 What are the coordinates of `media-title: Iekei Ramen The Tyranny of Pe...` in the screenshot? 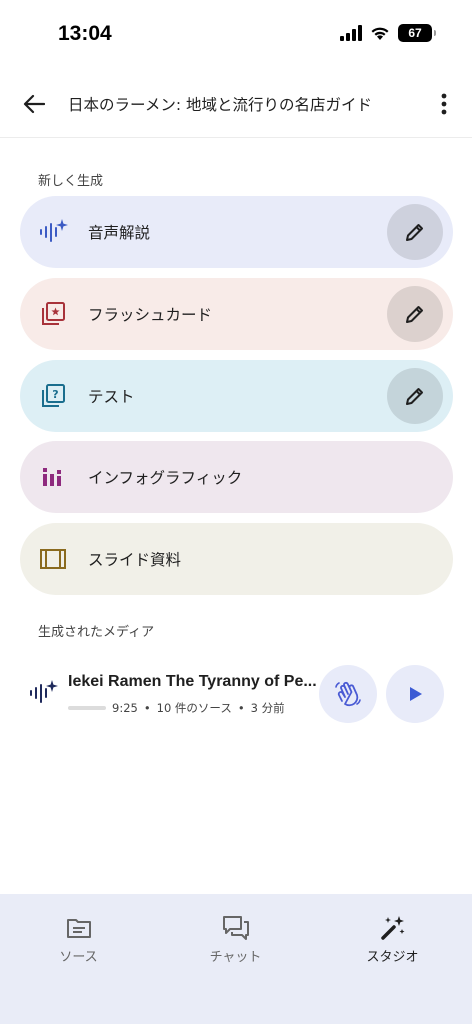 It's located at (192, 681).